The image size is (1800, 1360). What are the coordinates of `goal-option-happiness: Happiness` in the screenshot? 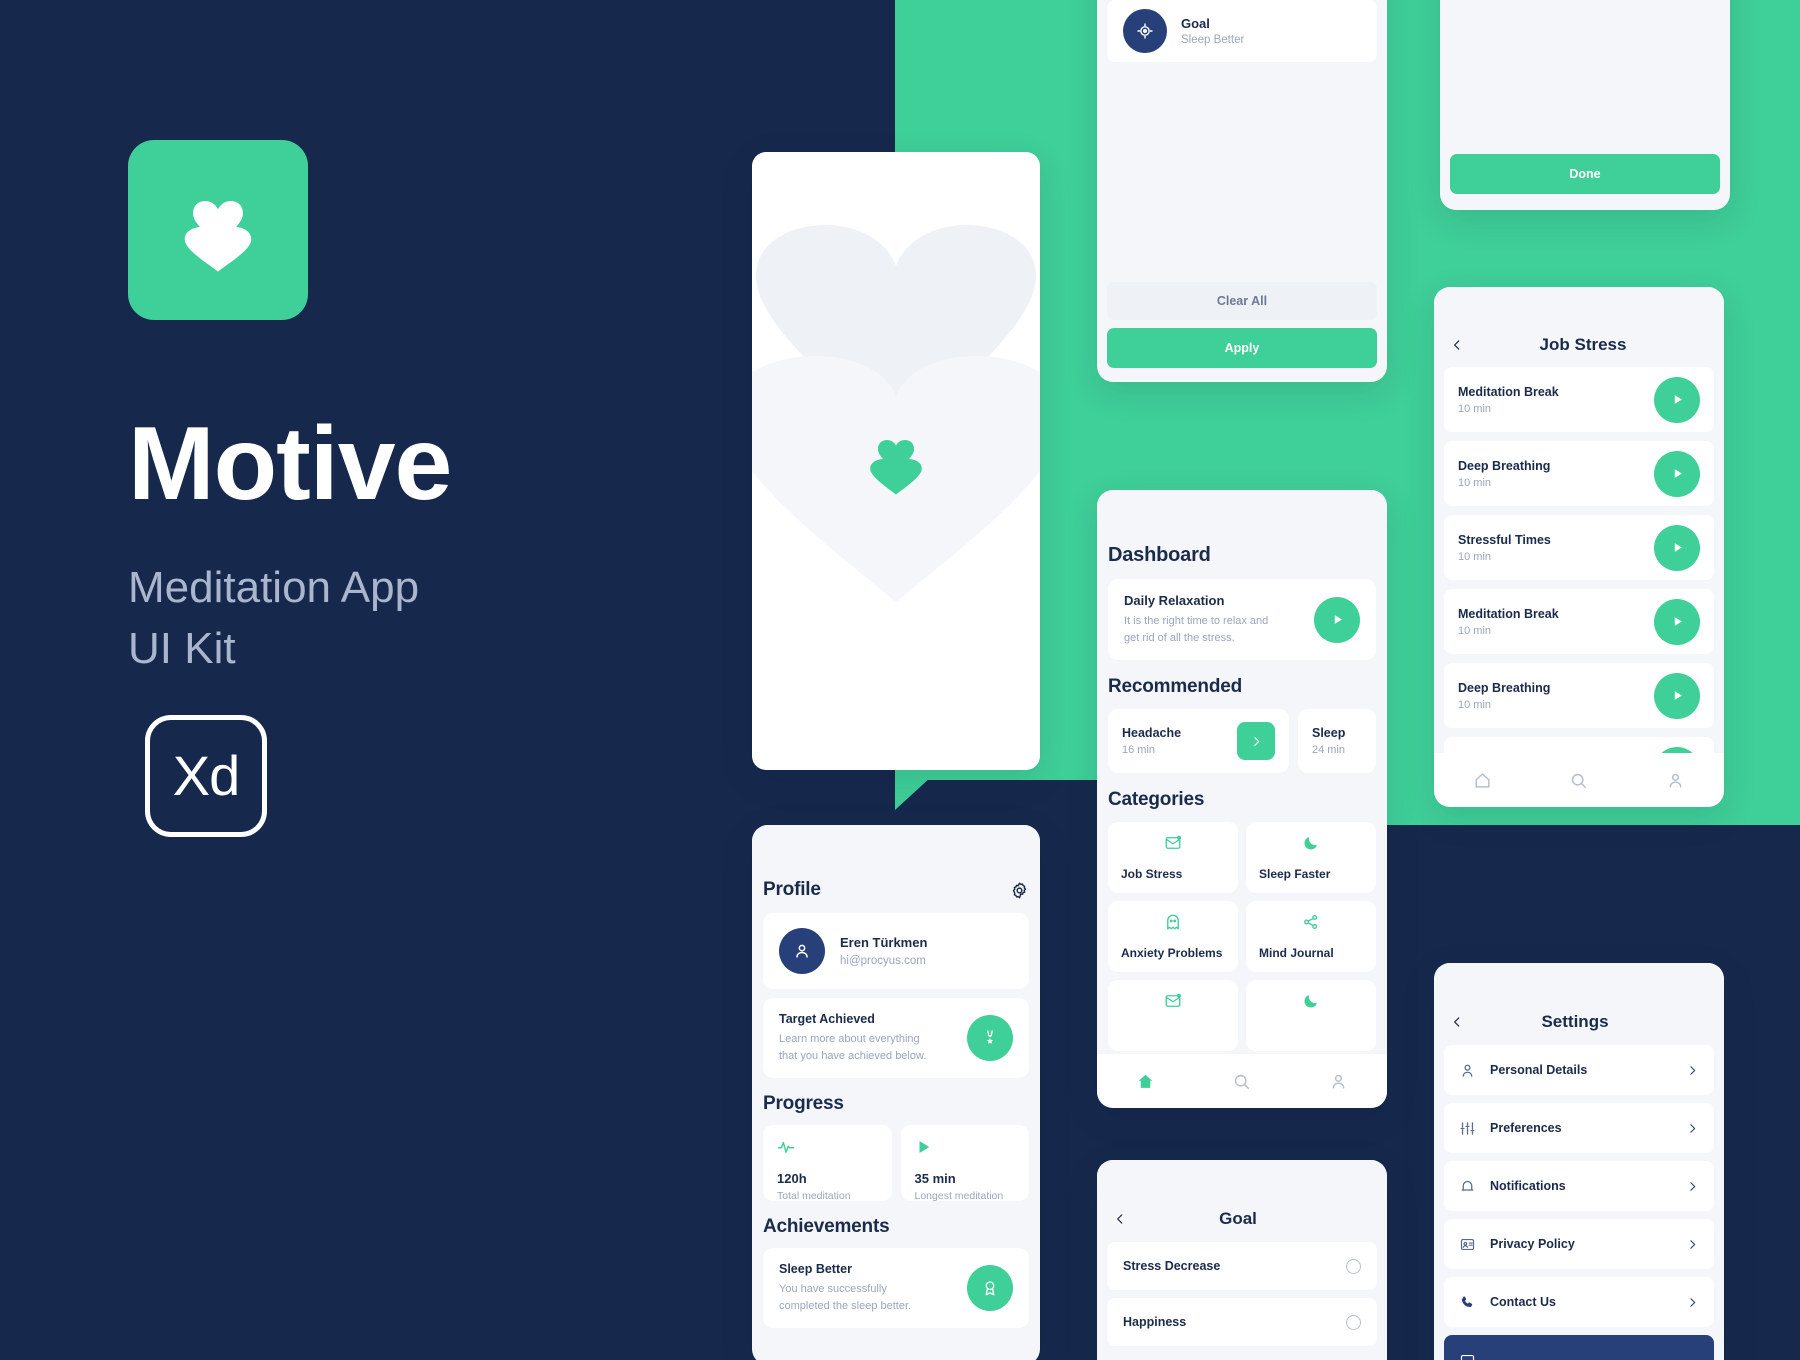 It's located at (1242, 1322).